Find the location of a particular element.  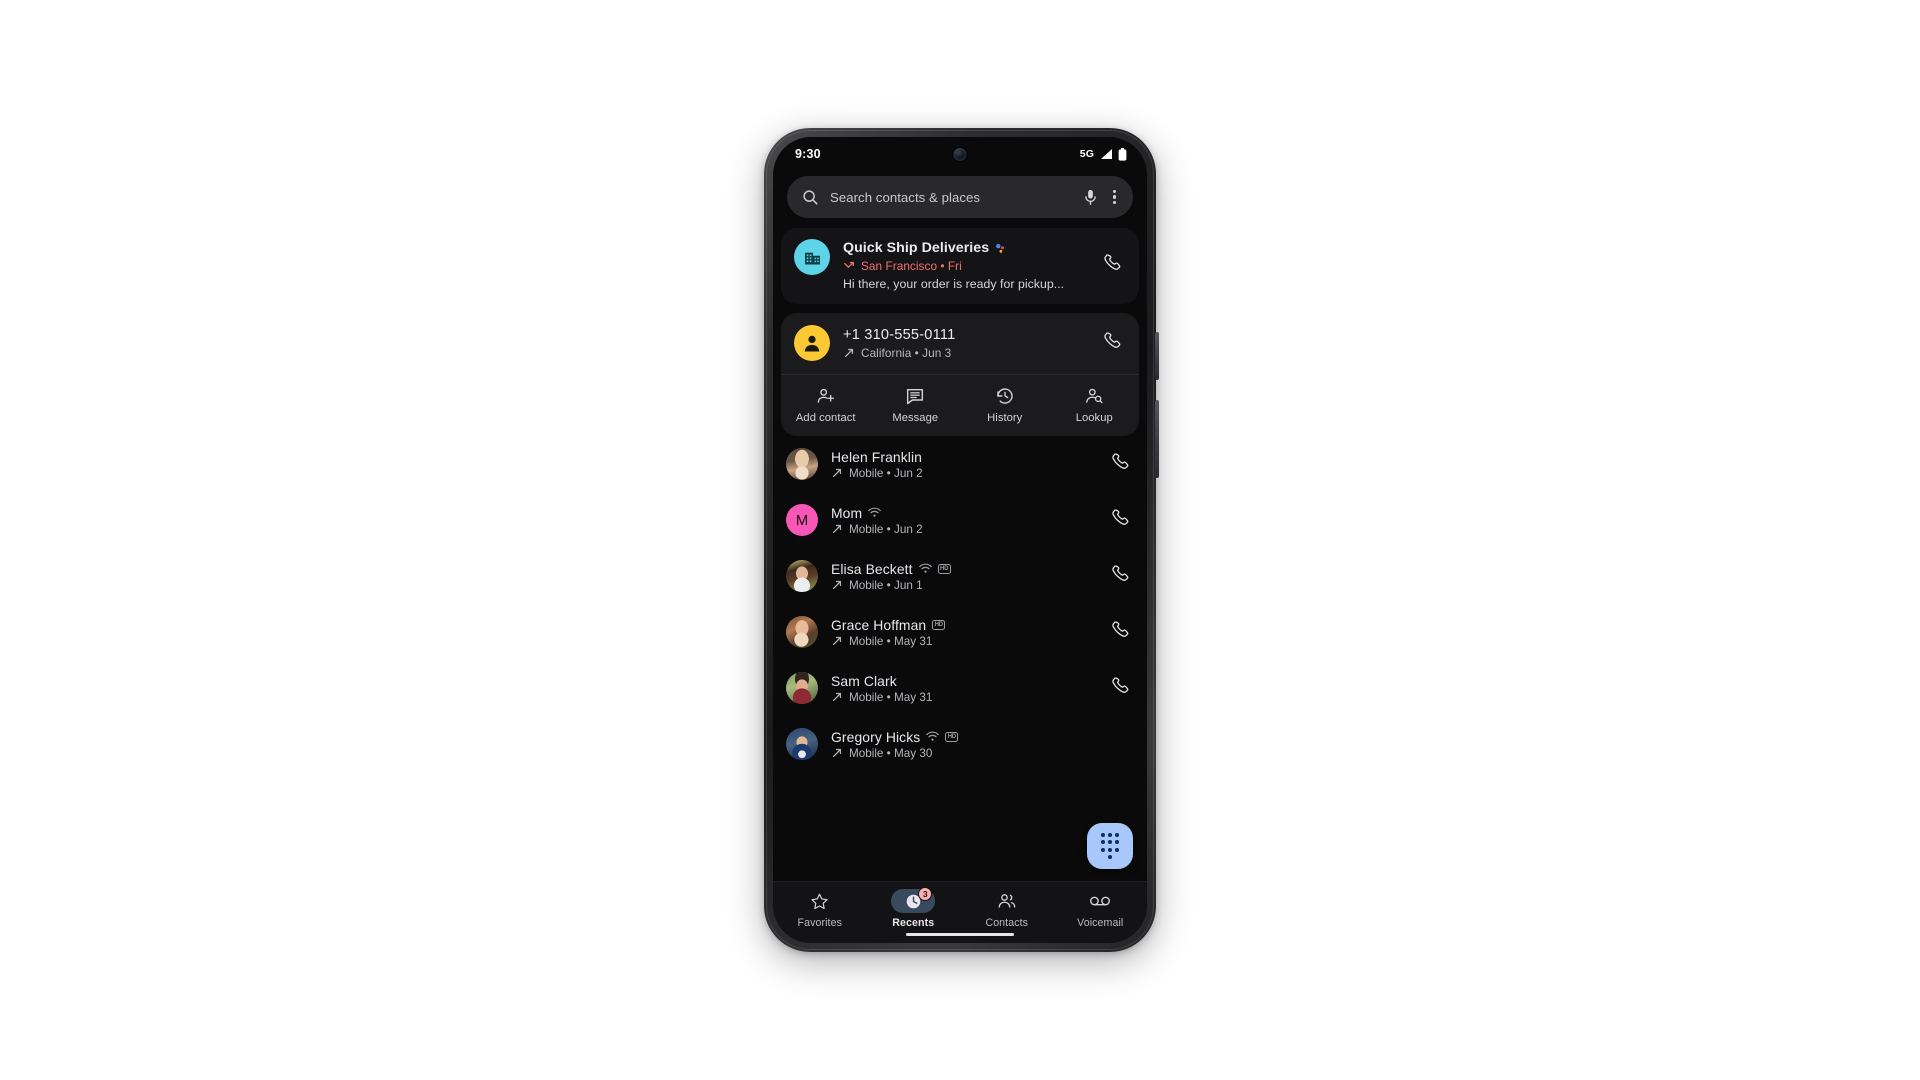

person-add-icon is located at coordinates (825, 395).